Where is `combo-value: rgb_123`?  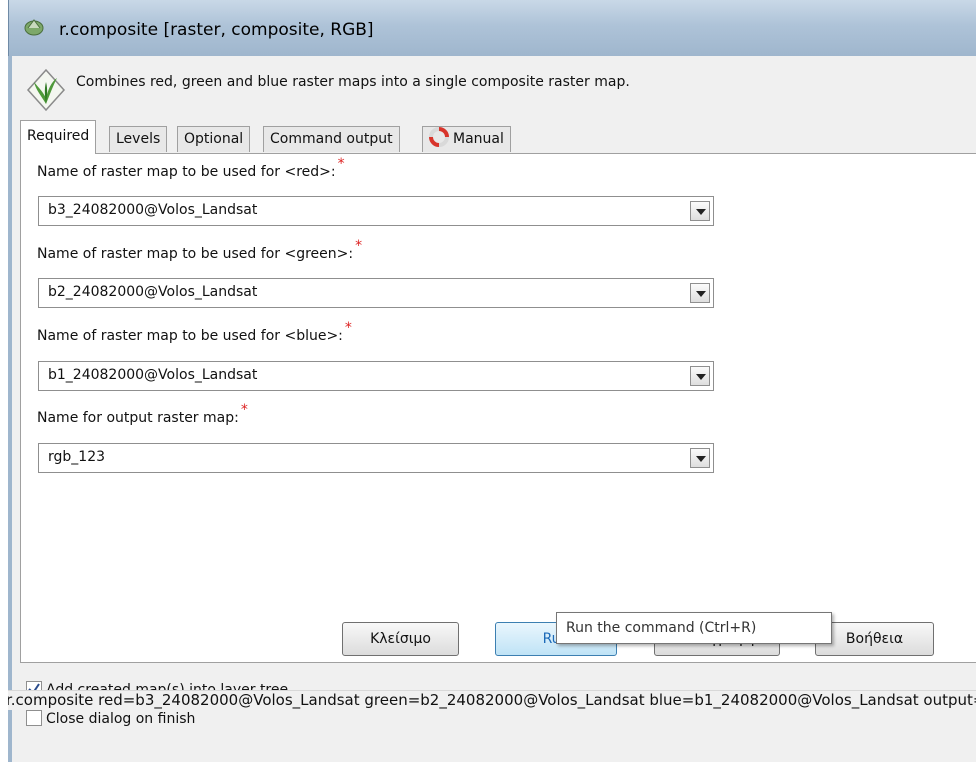
combo-value: rgb_123 is located at coordinates (77, 457).